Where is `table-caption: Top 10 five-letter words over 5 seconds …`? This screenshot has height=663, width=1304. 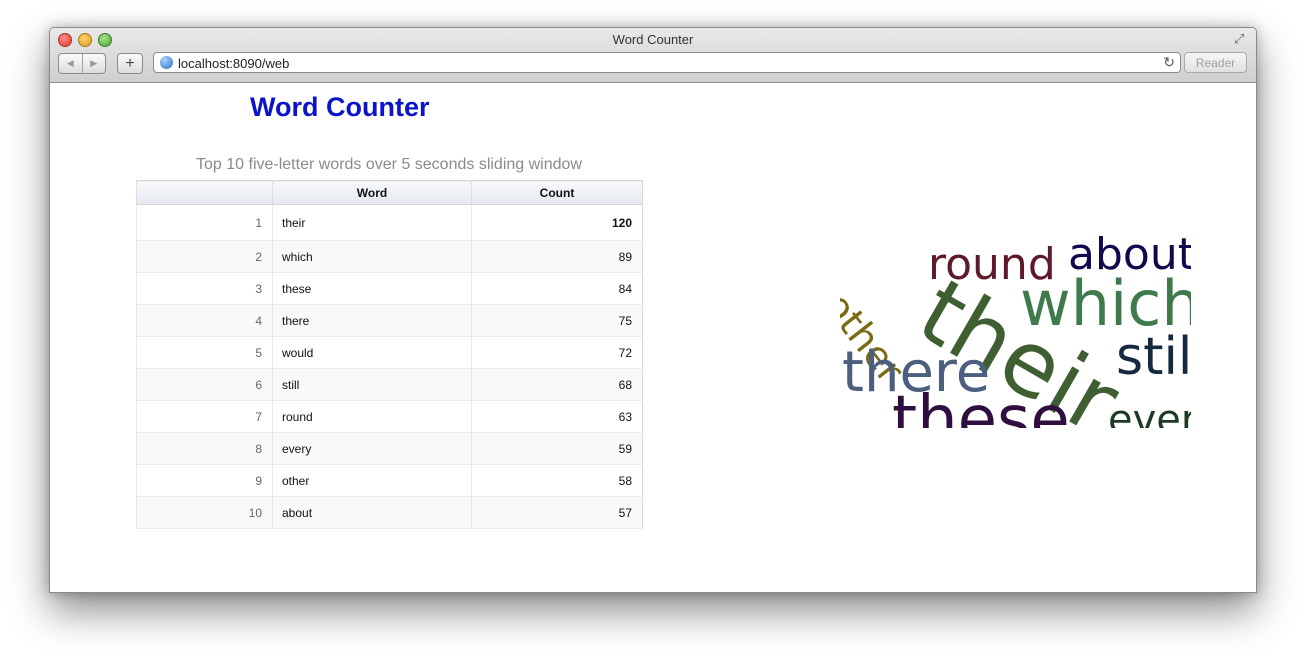 table-caption: Top 10 five-letter words over 5 seconds … is located at coordinates (389, 164).